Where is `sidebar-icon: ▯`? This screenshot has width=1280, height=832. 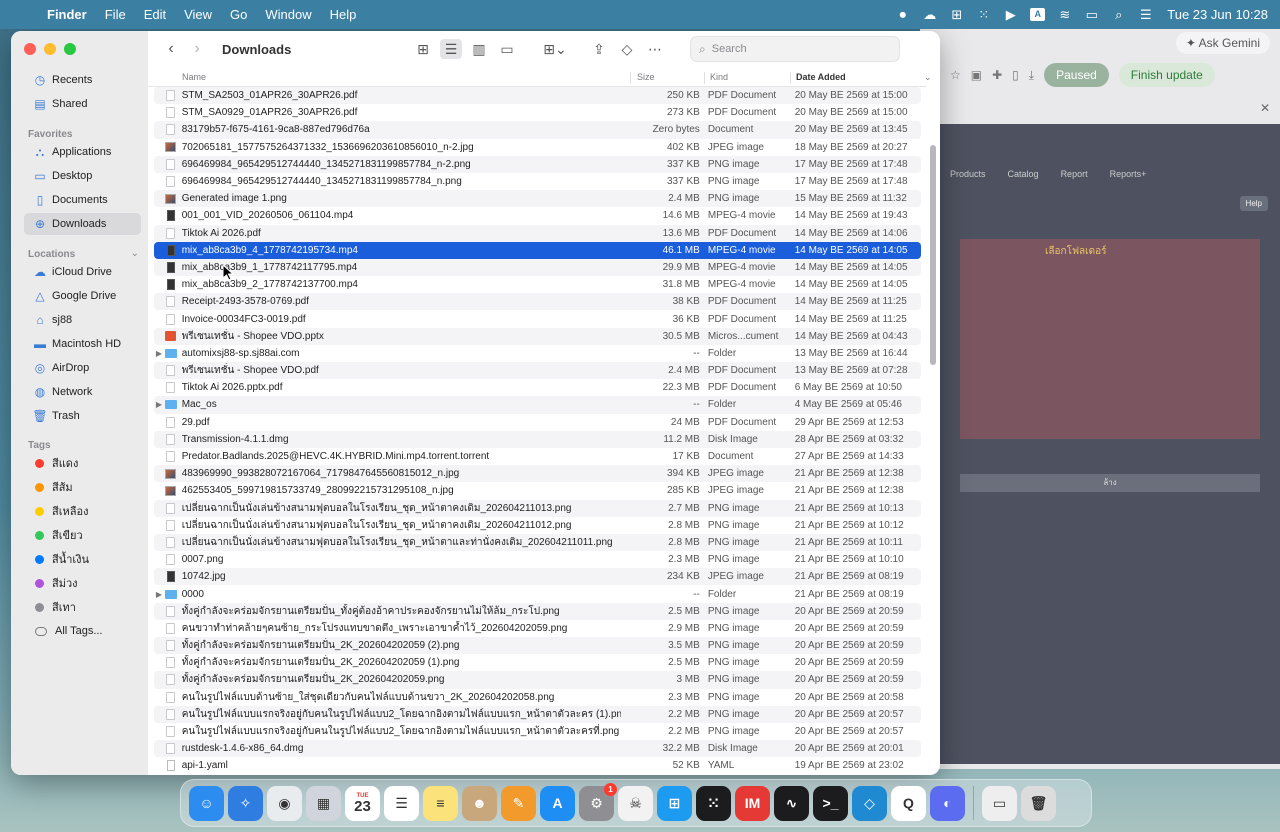 sidebar-icon: ▯ is located at coordinates (1015, 75).